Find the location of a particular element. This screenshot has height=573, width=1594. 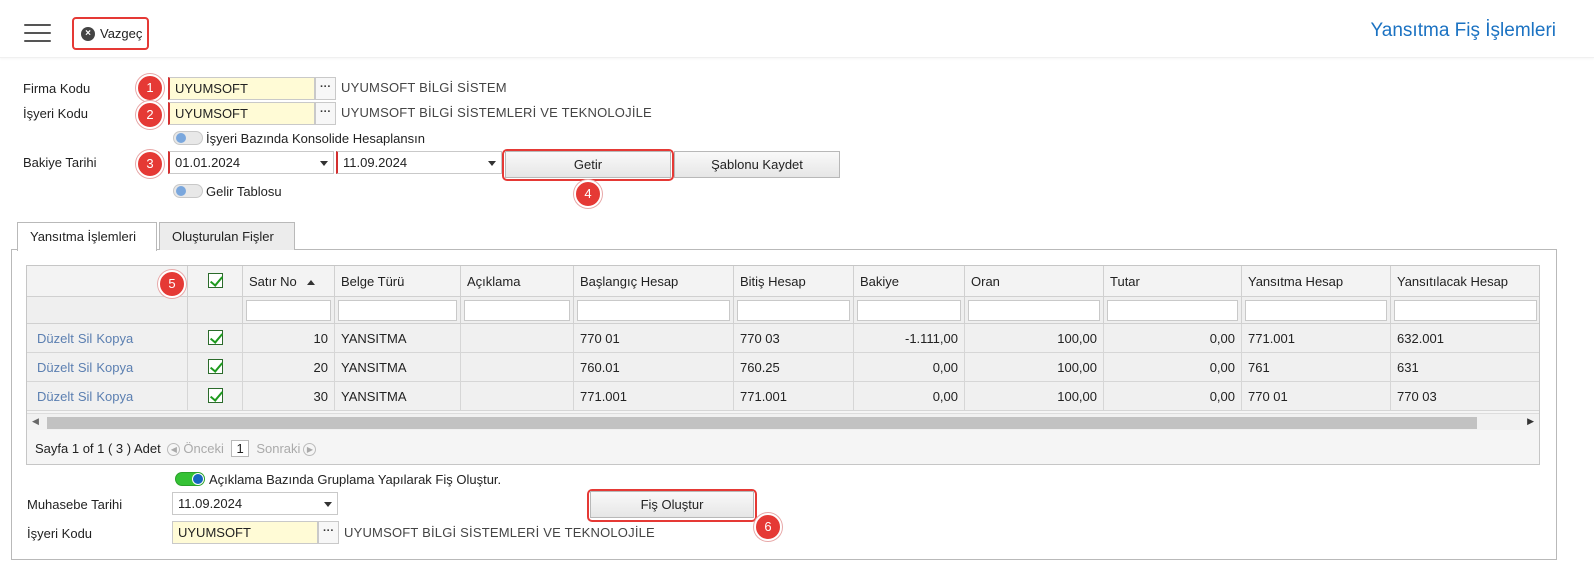

filter-input-yansitma-hesap is located at coordinates (1316, 310).